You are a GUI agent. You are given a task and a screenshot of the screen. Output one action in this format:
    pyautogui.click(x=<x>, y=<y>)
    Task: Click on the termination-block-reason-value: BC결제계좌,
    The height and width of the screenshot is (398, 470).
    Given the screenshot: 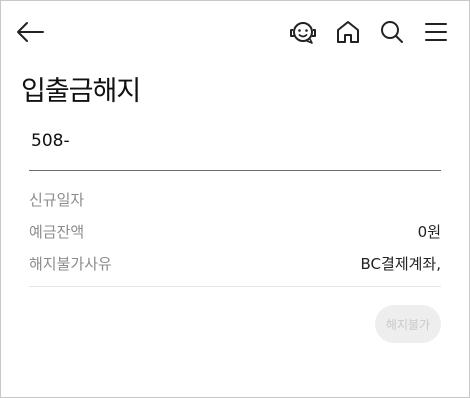 What is the action you would take?
    pyautogui.click(x=400, y=263)
    